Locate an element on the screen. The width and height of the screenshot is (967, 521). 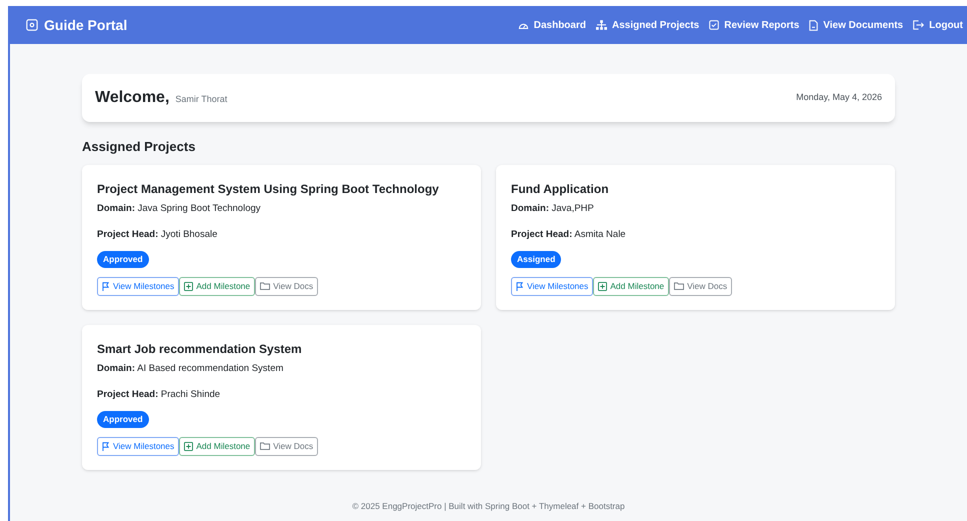
project-title: Project Management System Using Spring Boot Technology is located at coordinates (268, 189).